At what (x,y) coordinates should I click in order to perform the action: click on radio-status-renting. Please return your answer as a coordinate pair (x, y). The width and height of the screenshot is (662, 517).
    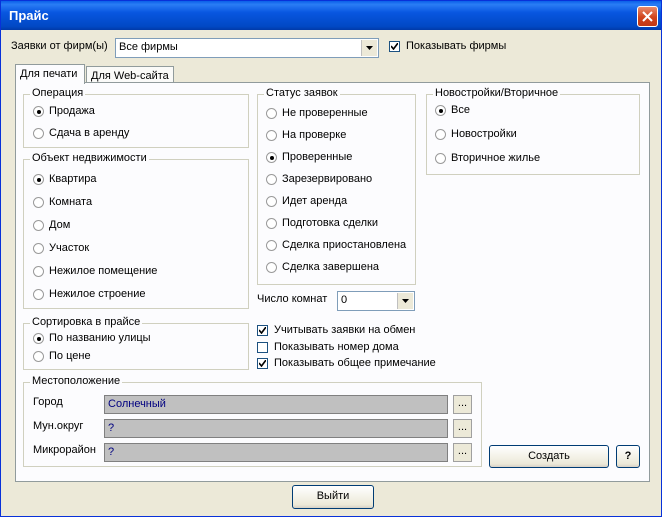
    Looking at the image, I should click on (271, 201).